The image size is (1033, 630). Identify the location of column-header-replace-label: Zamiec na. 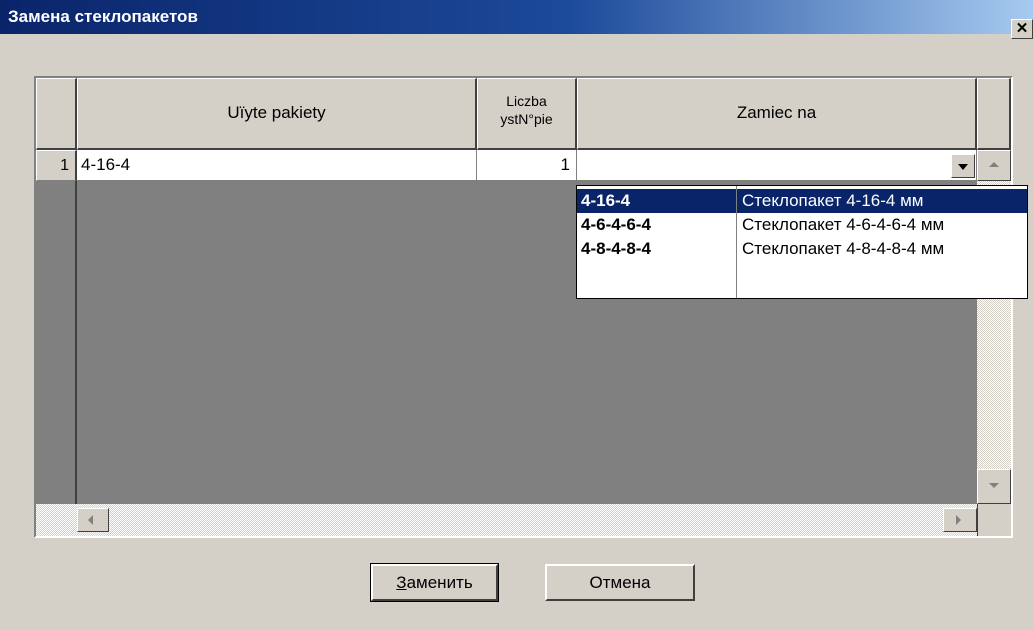
(776, 112).